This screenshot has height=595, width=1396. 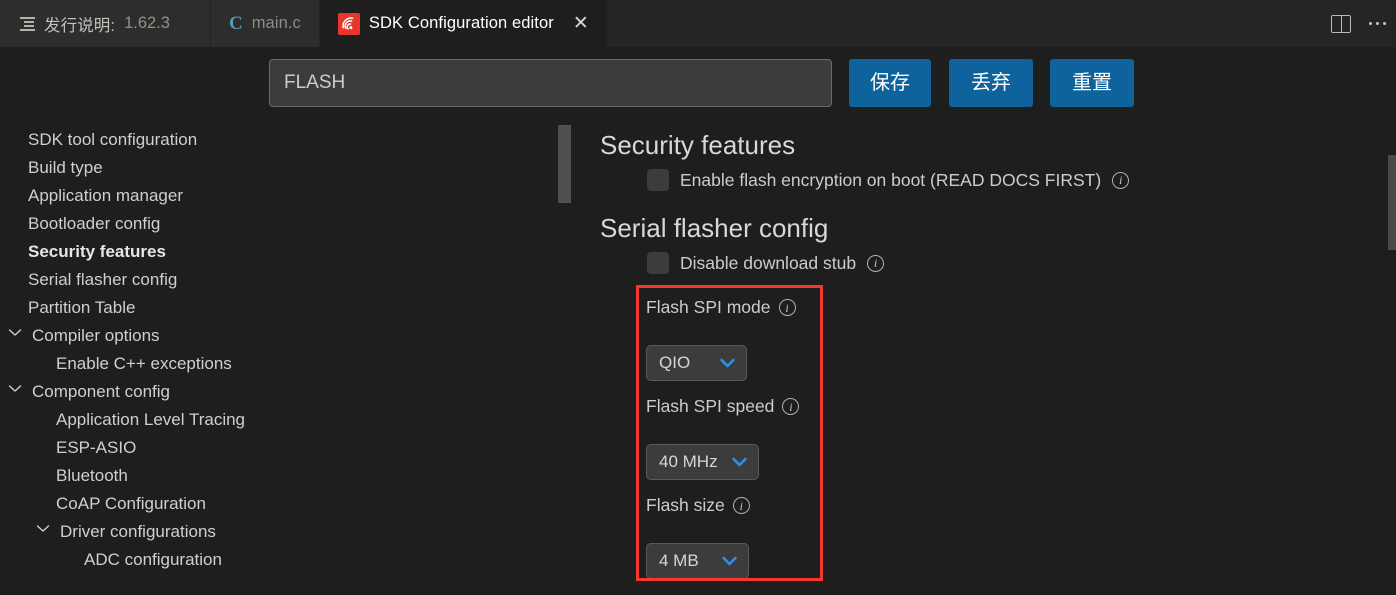 I want to click on checkbox-enable-flash-encryption, so click(x=658, y=180).